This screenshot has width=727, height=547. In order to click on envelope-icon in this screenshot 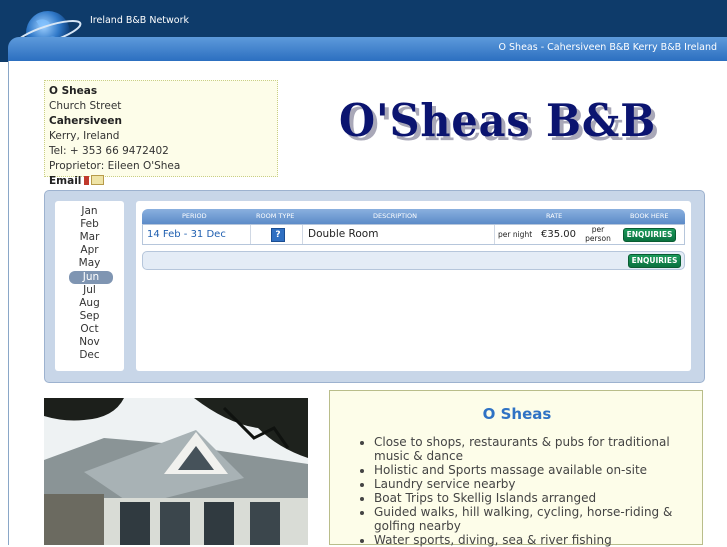, I will do `click(98, 180)`.